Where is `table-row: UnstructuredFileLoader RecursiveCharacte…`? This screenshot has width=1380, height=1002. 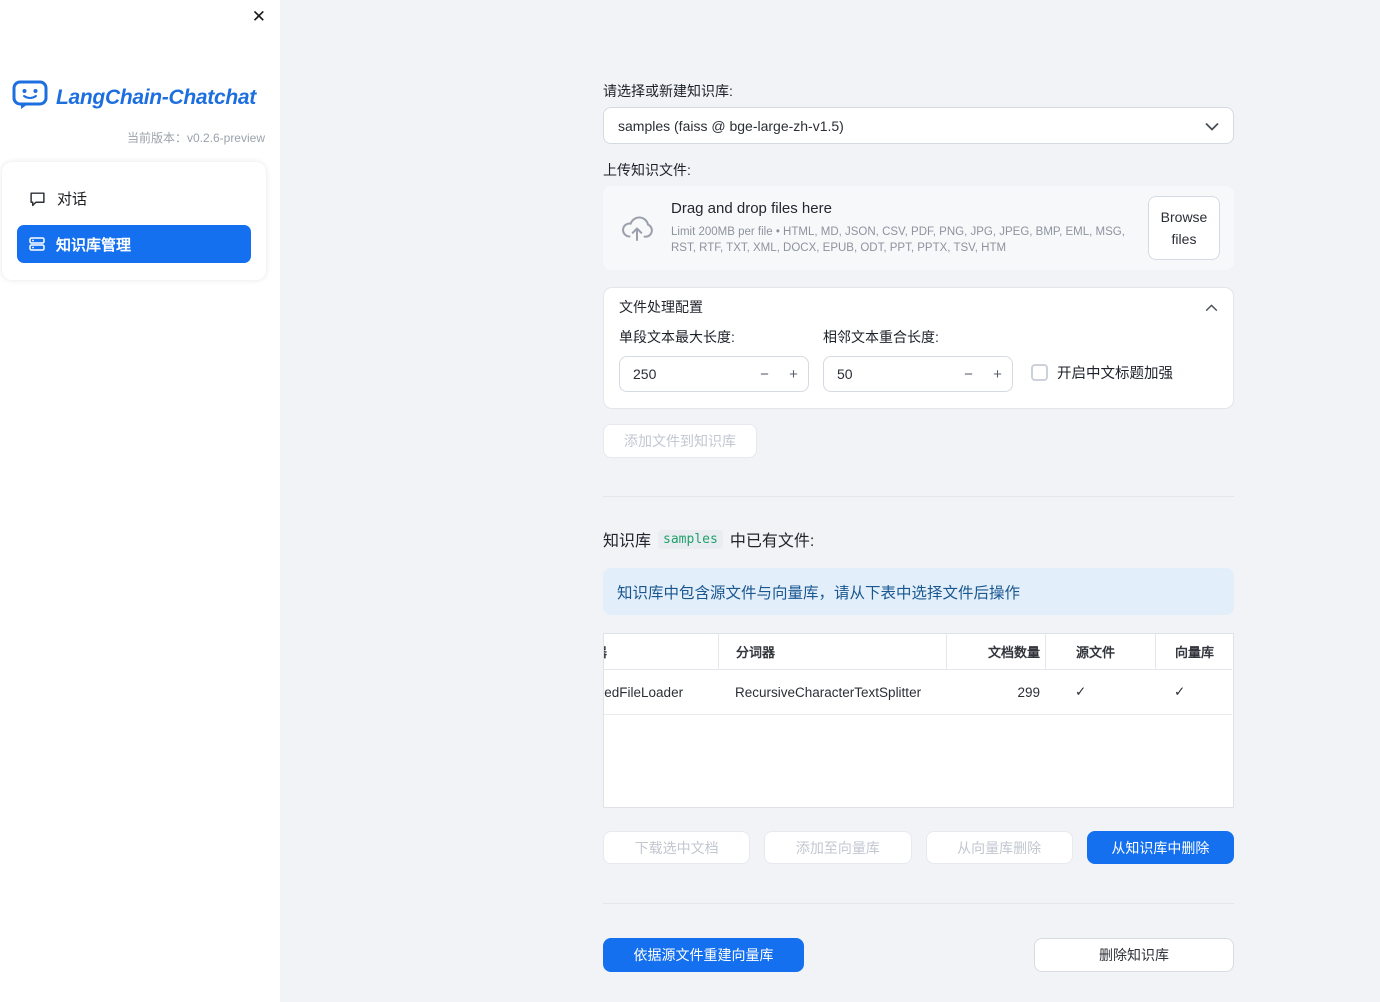
table-row: UnstructuredFileLoader RecursiveCharacte… is located at coordinates (918, 692).